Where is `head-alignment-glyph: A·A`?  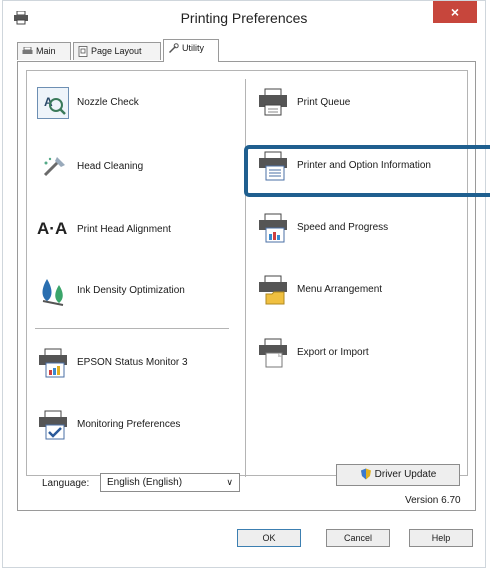
head-alignment-glyph: A·A is located at coordinates (52, 228).